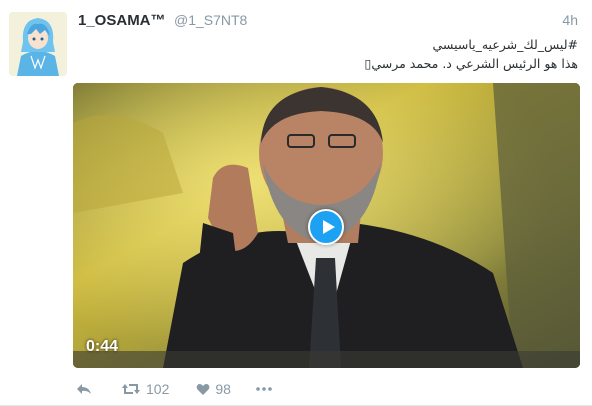  Describe the element at coordinates (471, 63) in the screenshot. I see `tweet-text-line: هذا هو الرئيس الشرعي د. محمد مرسي▯` at that location.